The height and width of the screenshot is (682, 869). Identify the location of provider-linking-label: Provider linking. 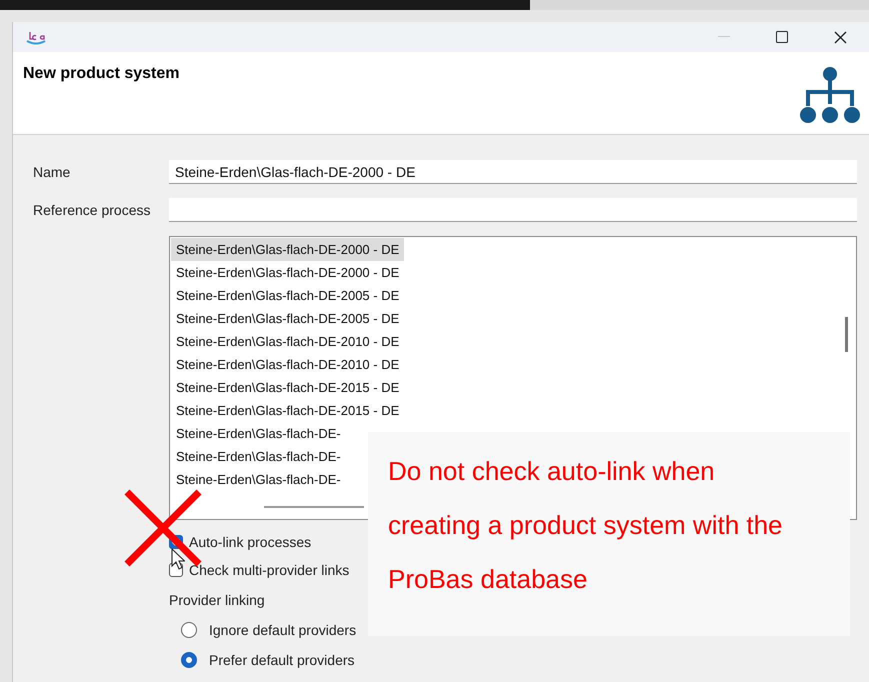
(217, 600).